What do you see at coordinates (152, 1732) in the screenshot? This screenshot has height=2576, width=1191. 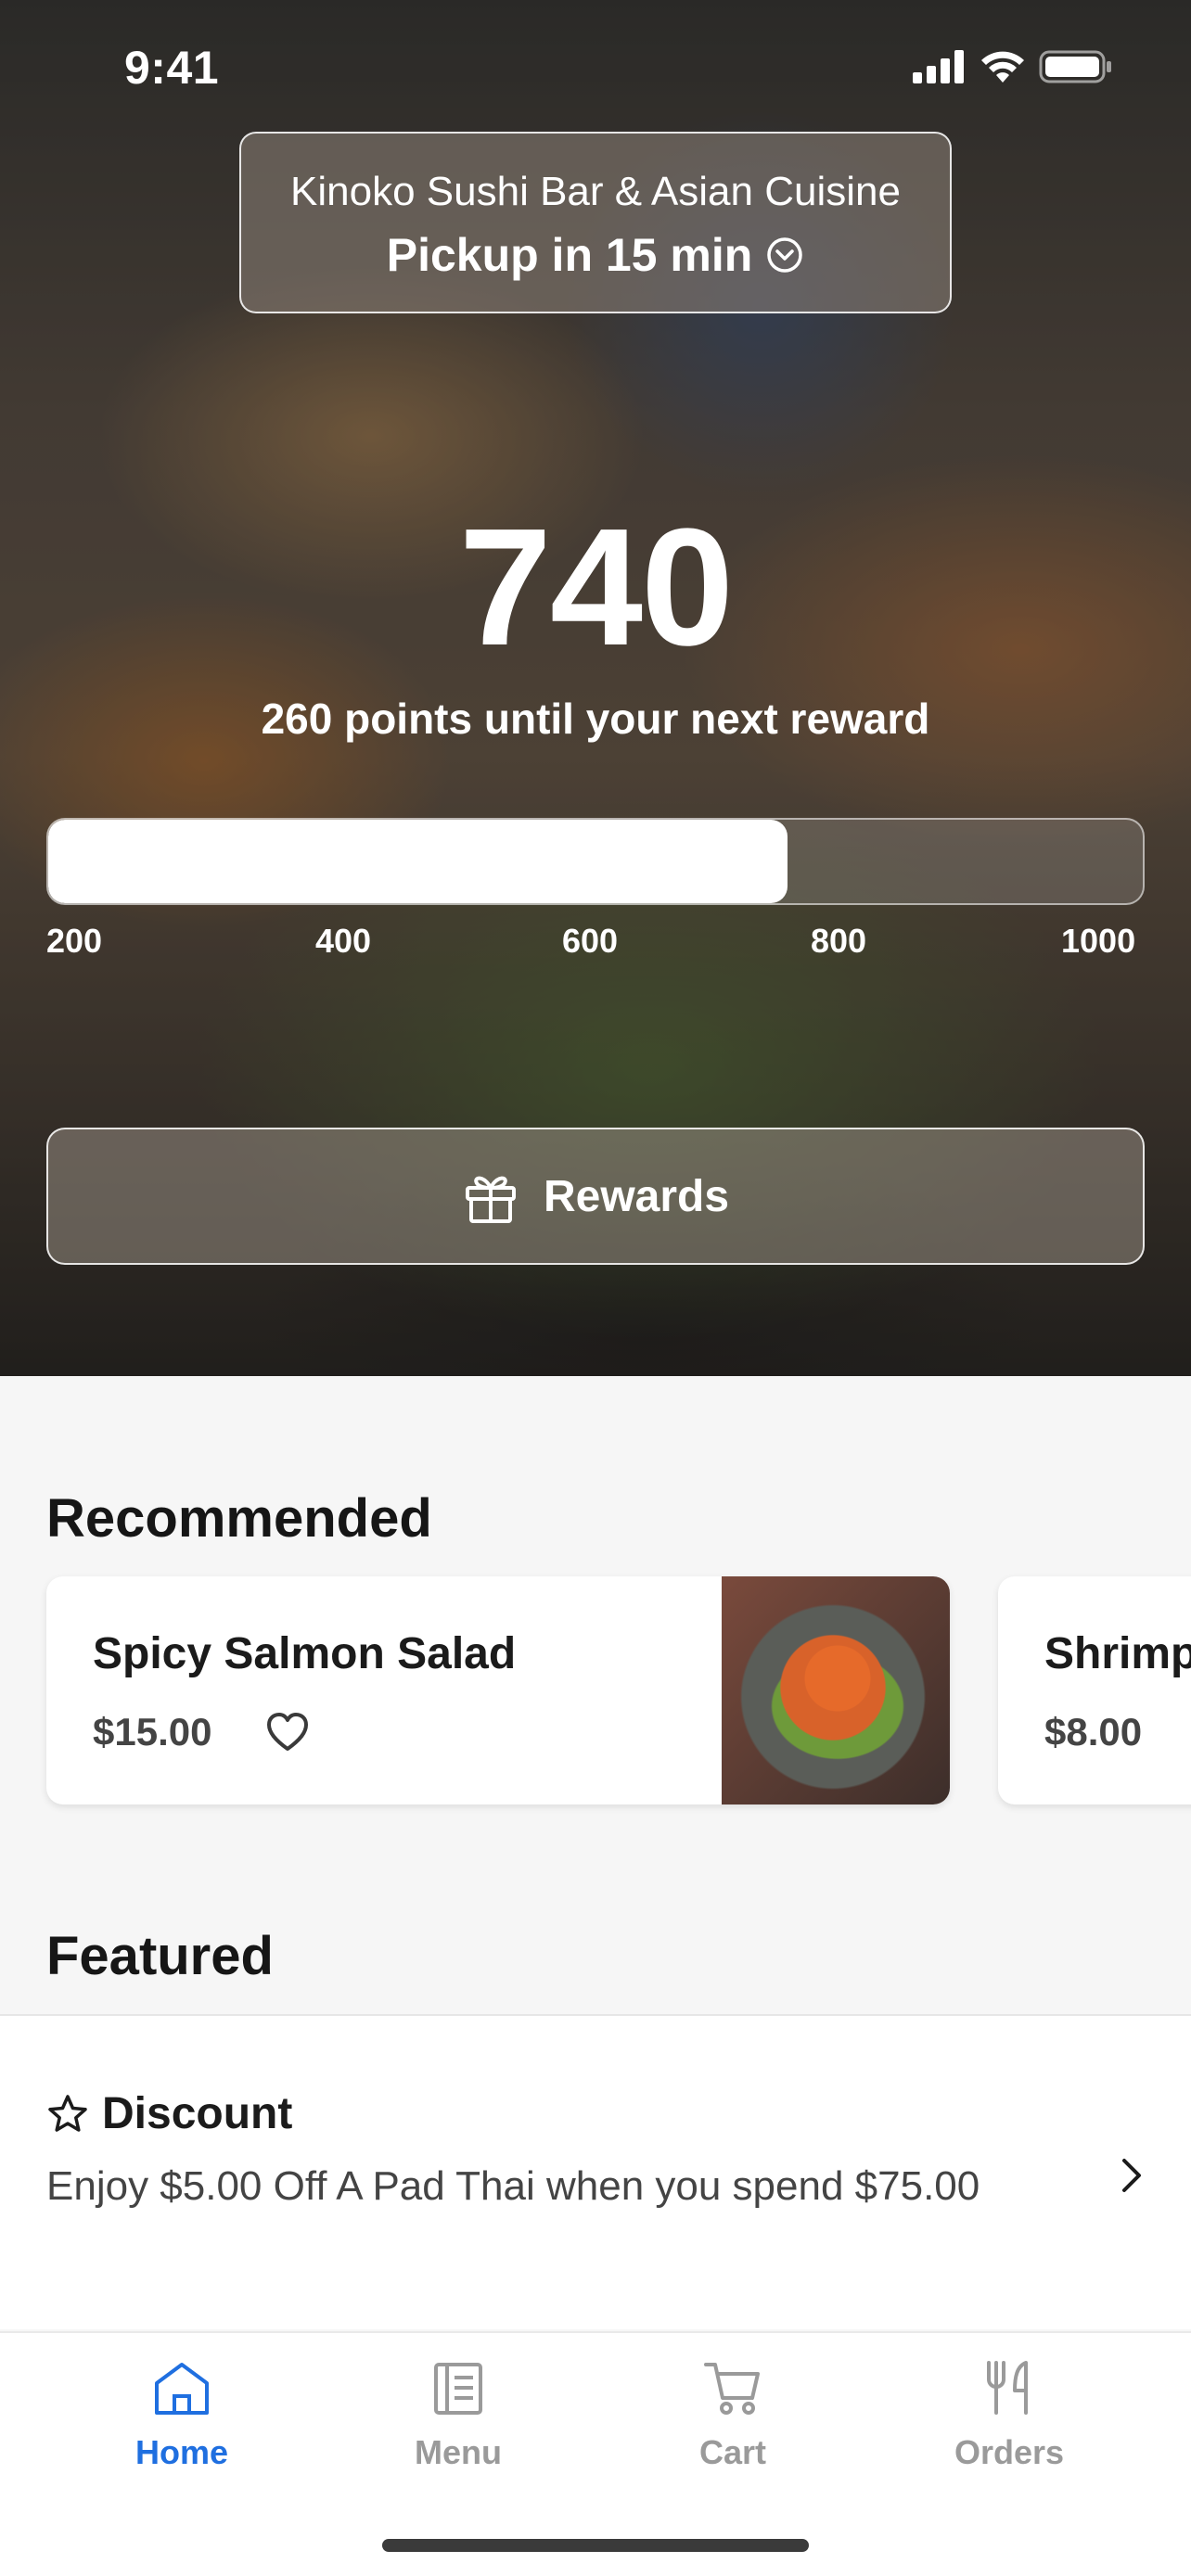 I see `item-price: $15.00` at bounding box center [152, 1732].